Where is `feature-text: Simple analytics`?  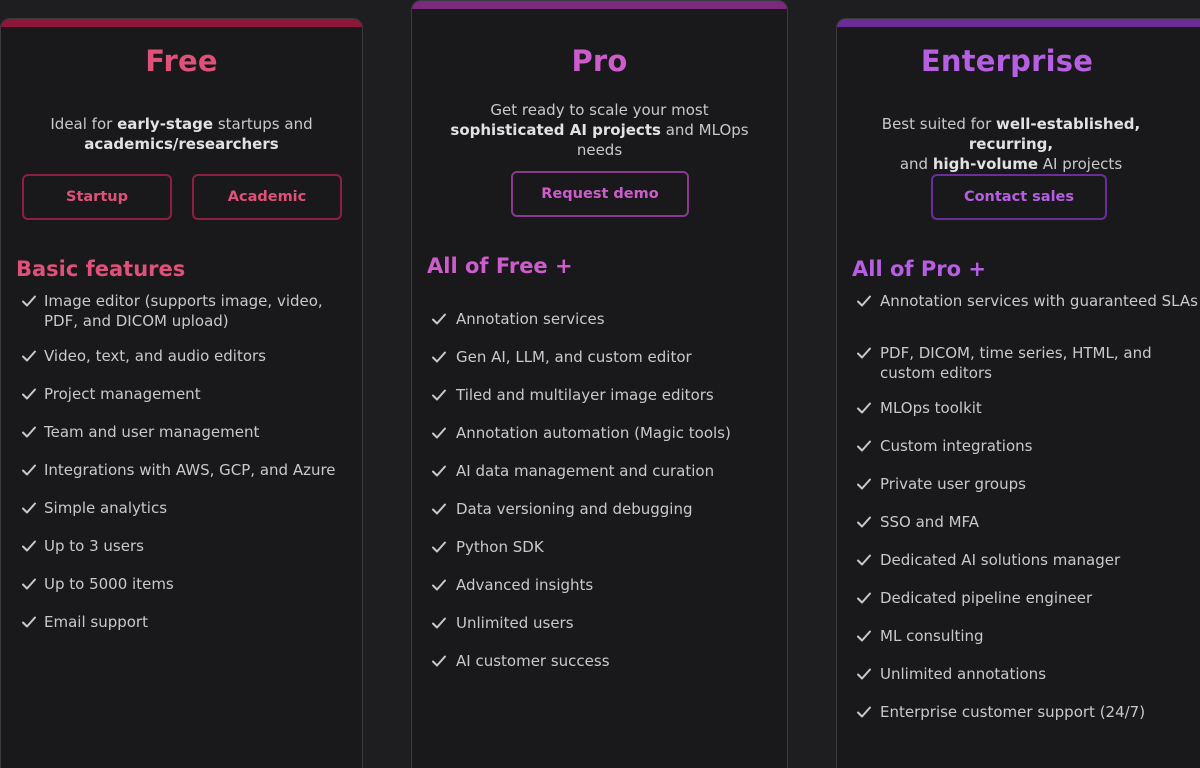 feature-text: Simple analytics is located at coordinates (106, 508).